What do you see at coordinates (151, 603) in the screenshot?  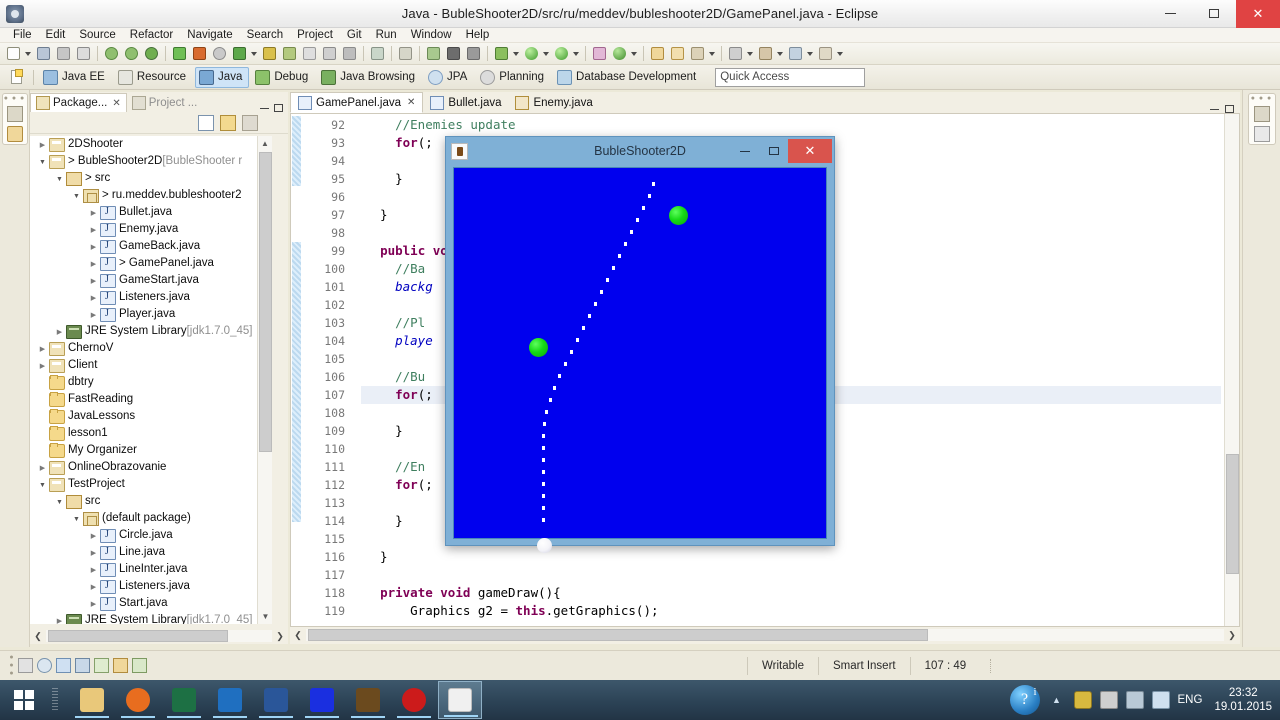 I see `tree-node: Start.java` at bounding box center [151, 603].